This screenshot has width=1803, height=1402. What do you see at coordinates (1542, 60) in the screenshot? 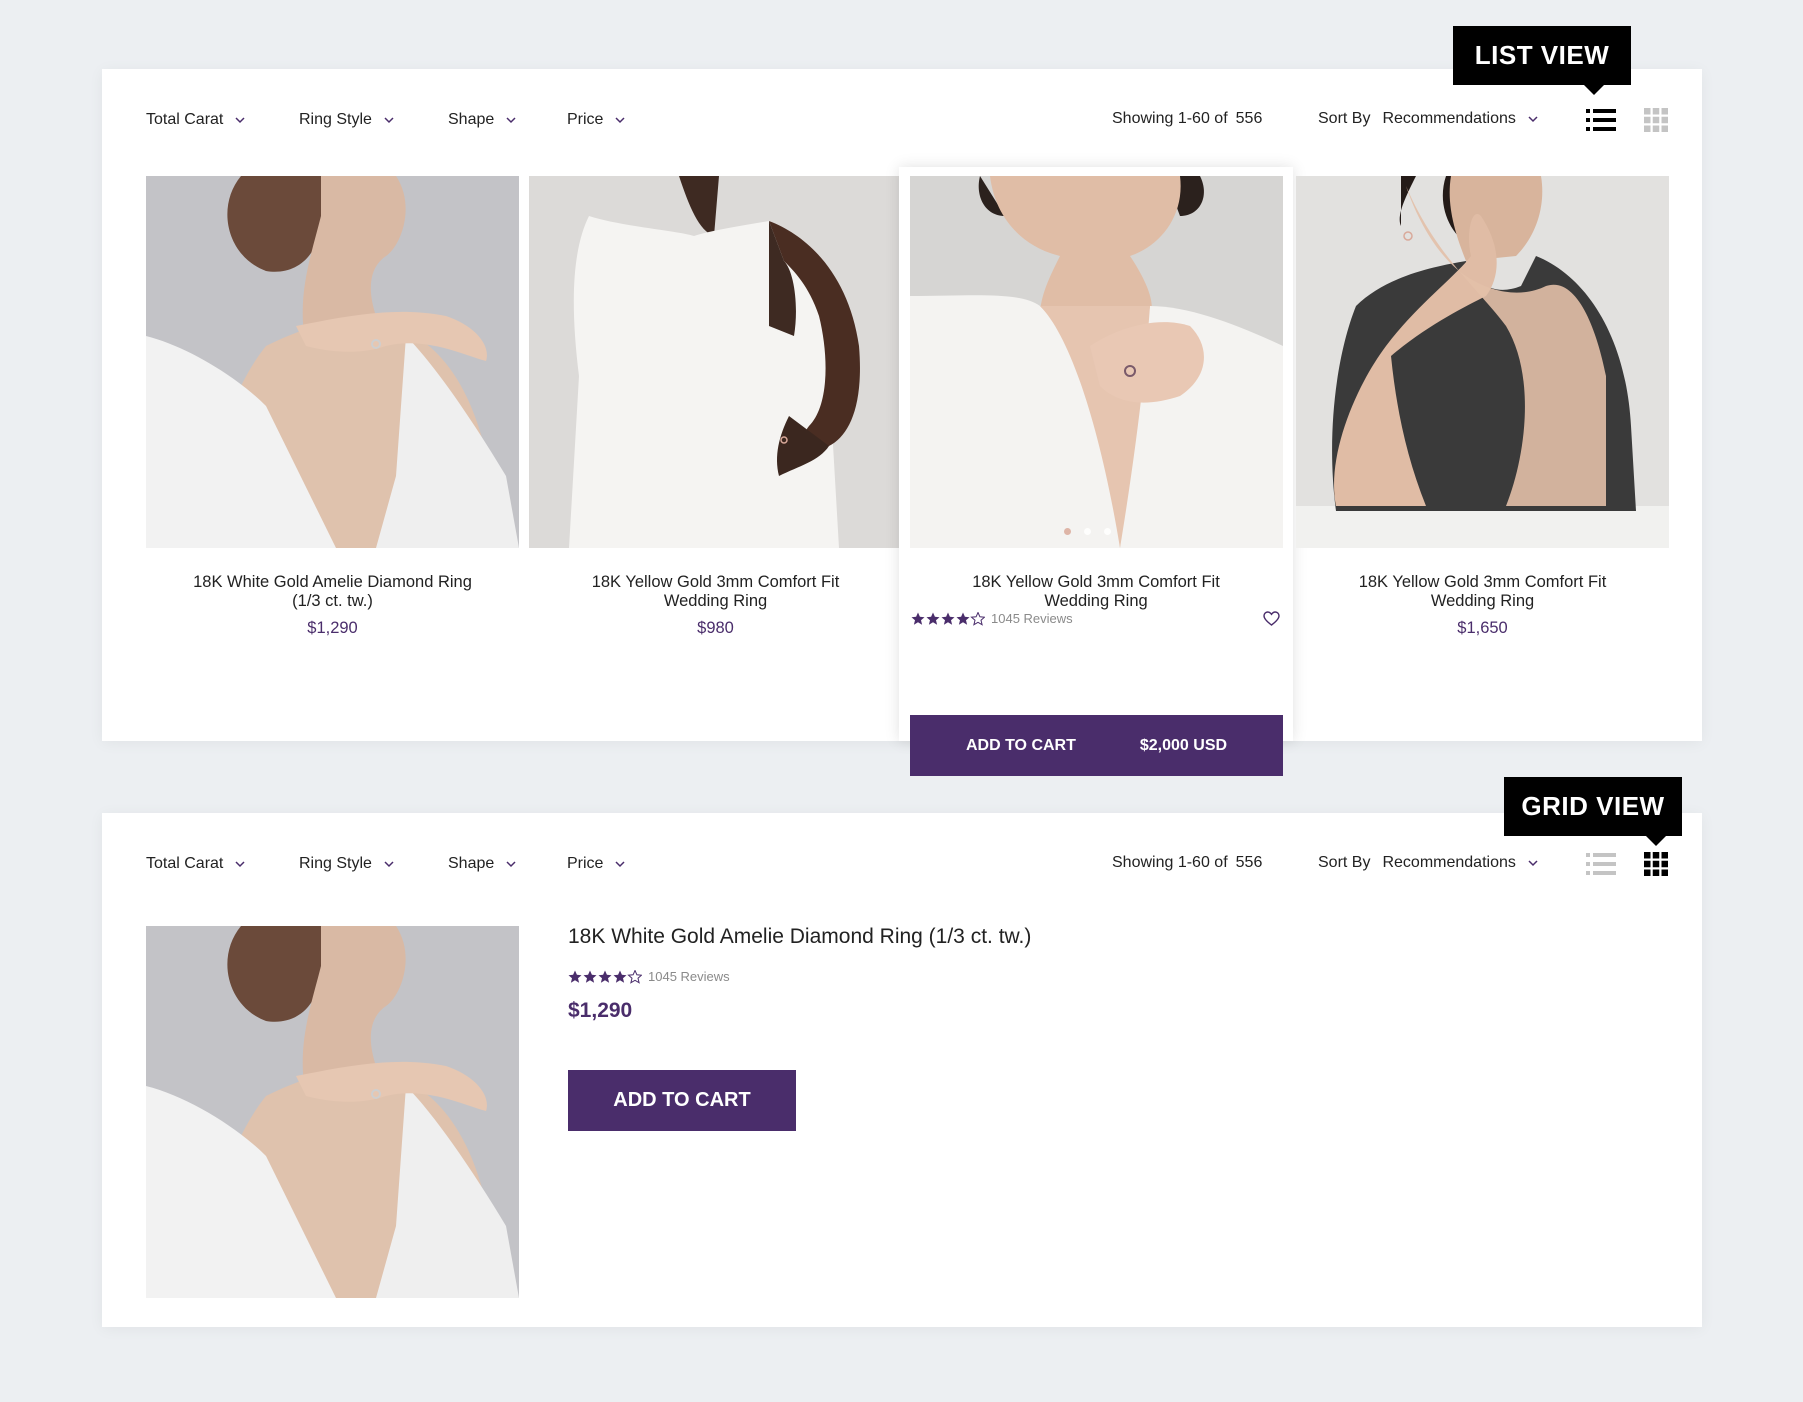
I see `list-view-tooltip: LIST VIEW` at bounding box center [1542, 60].